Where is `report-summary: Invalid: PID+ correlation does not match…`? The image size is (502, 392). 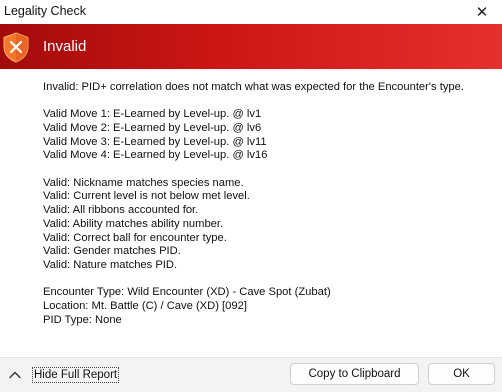
report-summary: Invalid: PID+ correlation does not match… is located at coordinates (253, 87).